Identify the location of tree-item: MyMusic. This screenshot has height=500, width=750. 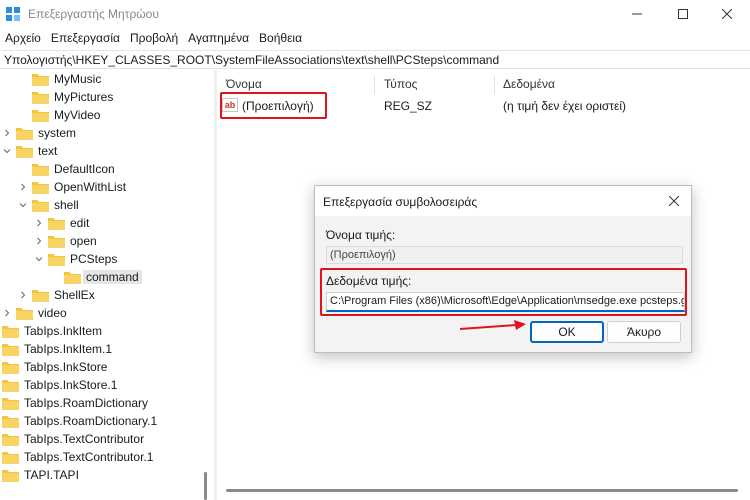
(107, 79).